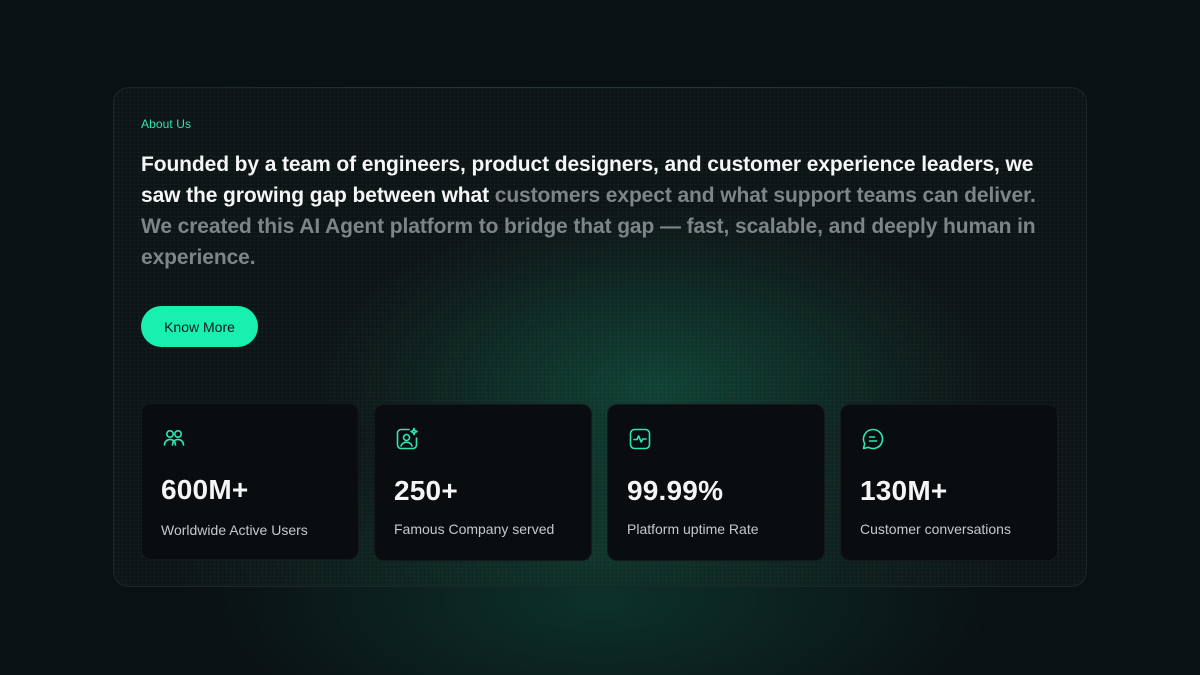  I want to click on stat-card-uptime: 99.99% Platform uptime Rate, so click(716, 482).